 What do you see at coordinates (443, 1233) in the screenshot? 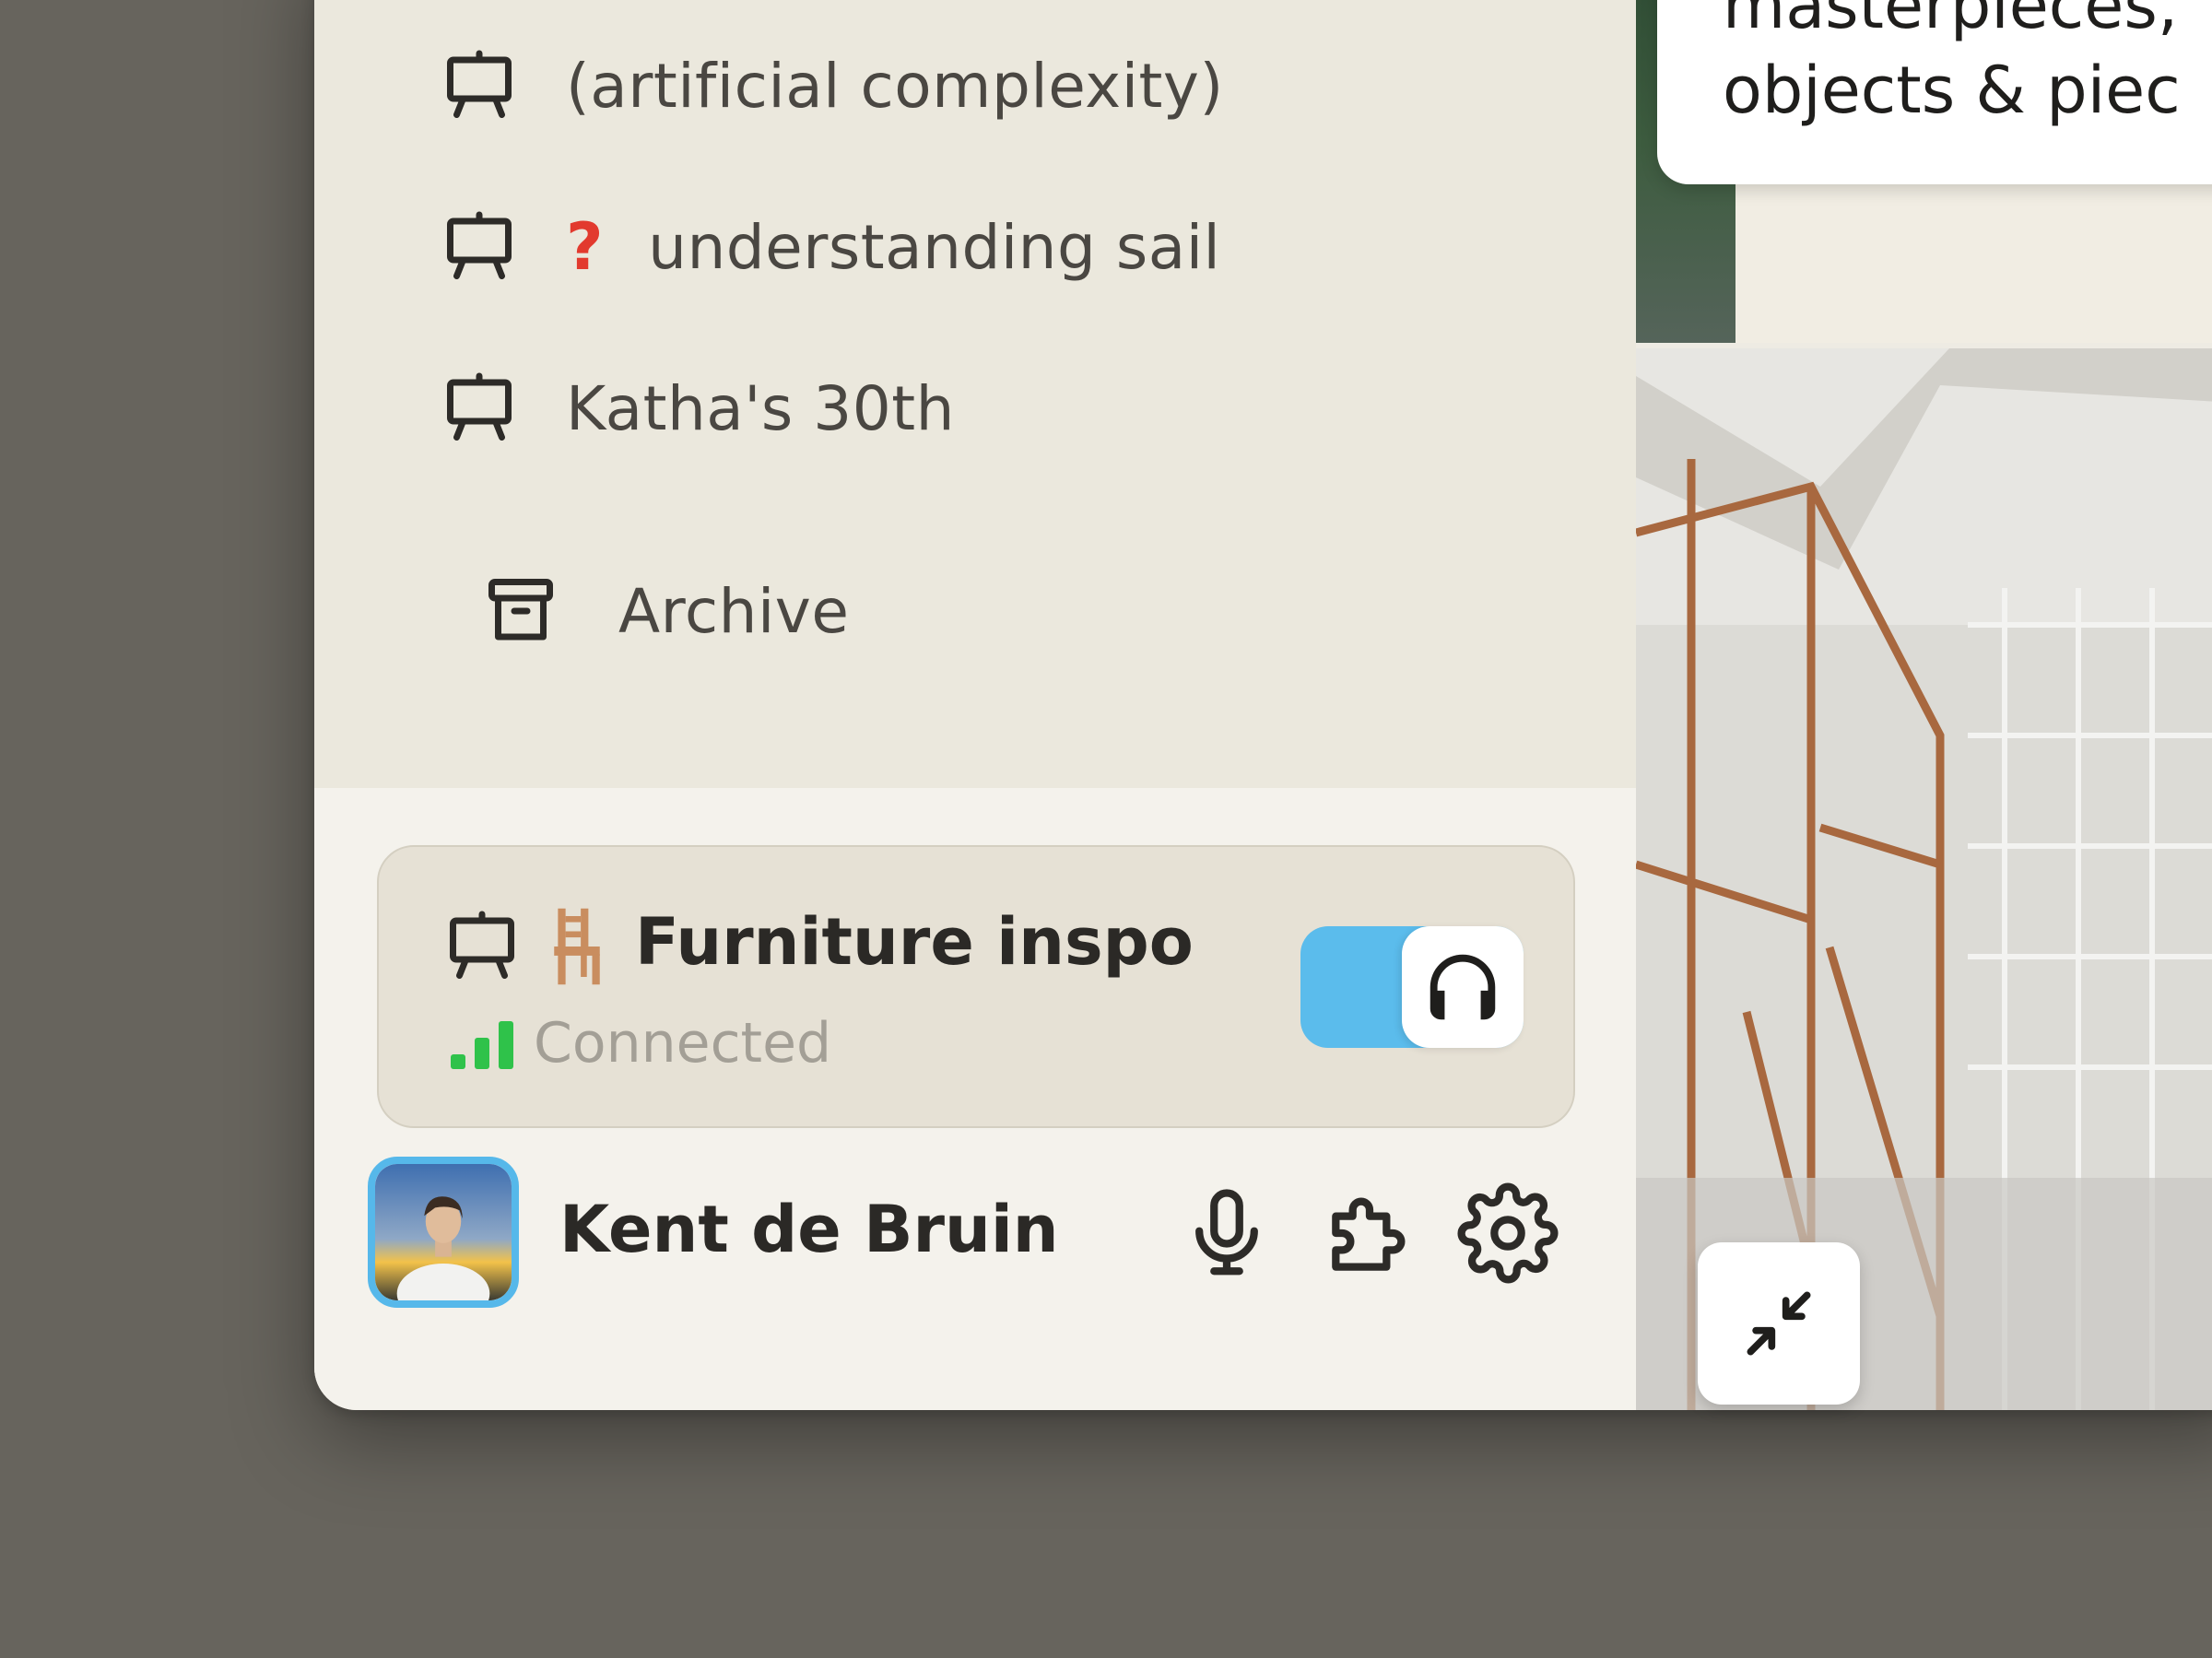
I see `avatar` at bounding box center [443, 1233].